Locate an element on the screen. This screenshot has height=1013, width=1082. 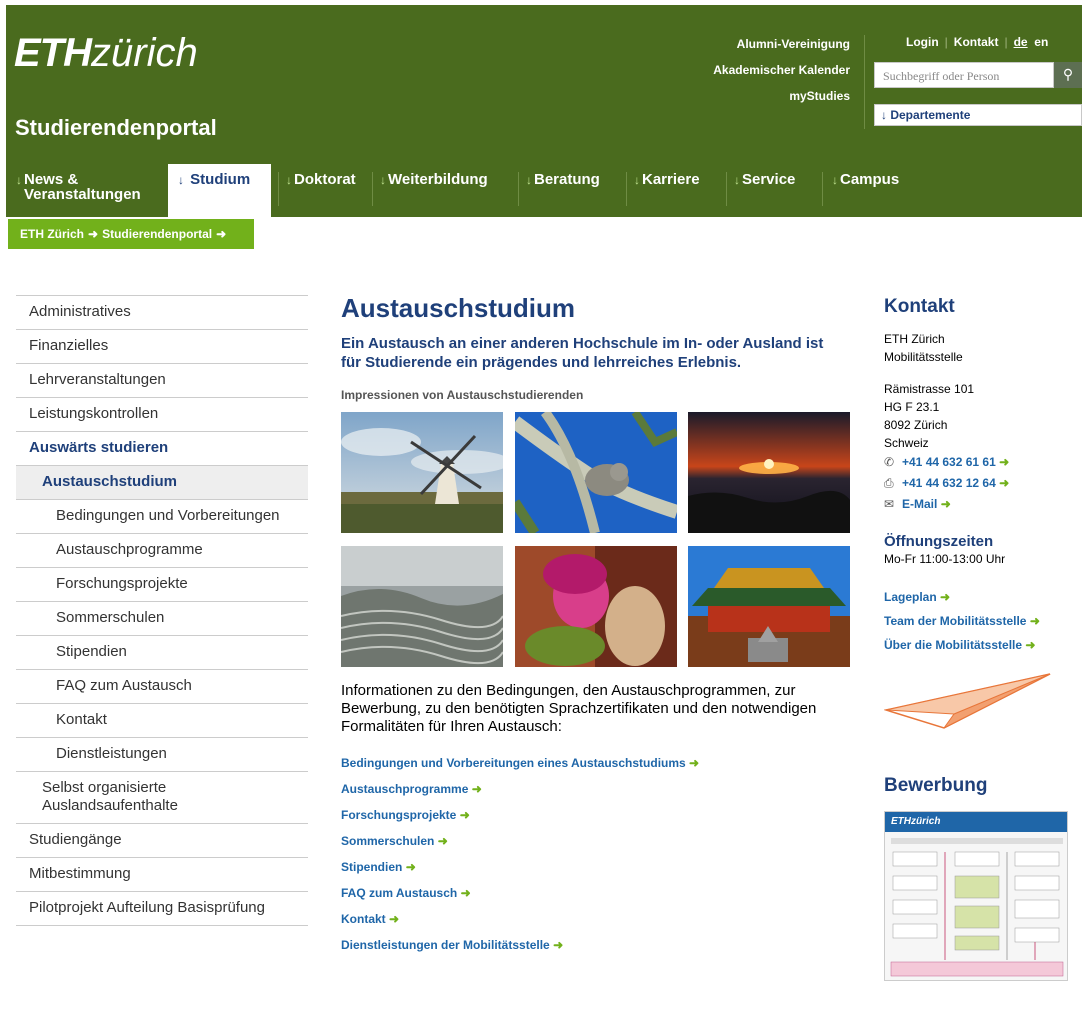
sidebar-item-finanzielles: Finanzielles is located at coordinates (162, 346).